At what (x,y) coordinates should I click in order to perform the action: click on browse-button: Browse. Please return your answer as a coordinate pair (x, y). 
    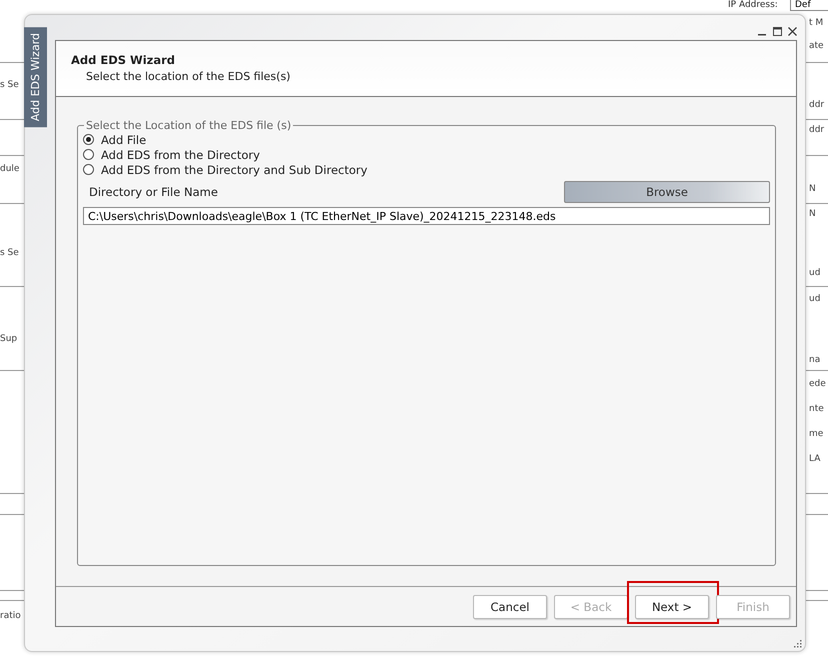
    Looking at the image, I should click on (667, 192).